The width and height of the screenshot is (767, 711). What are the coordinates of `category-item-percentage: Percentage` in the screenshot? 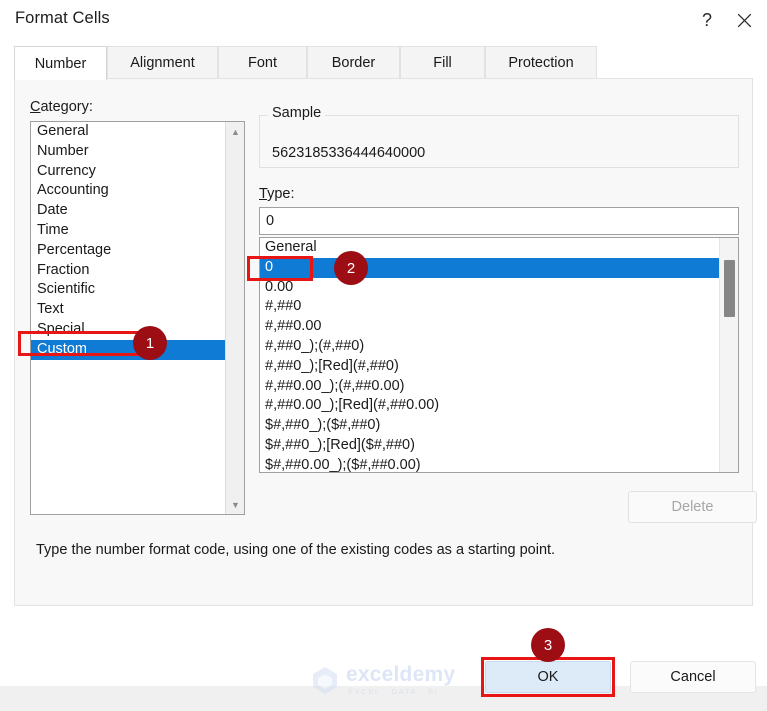 It's located at (137, 251).